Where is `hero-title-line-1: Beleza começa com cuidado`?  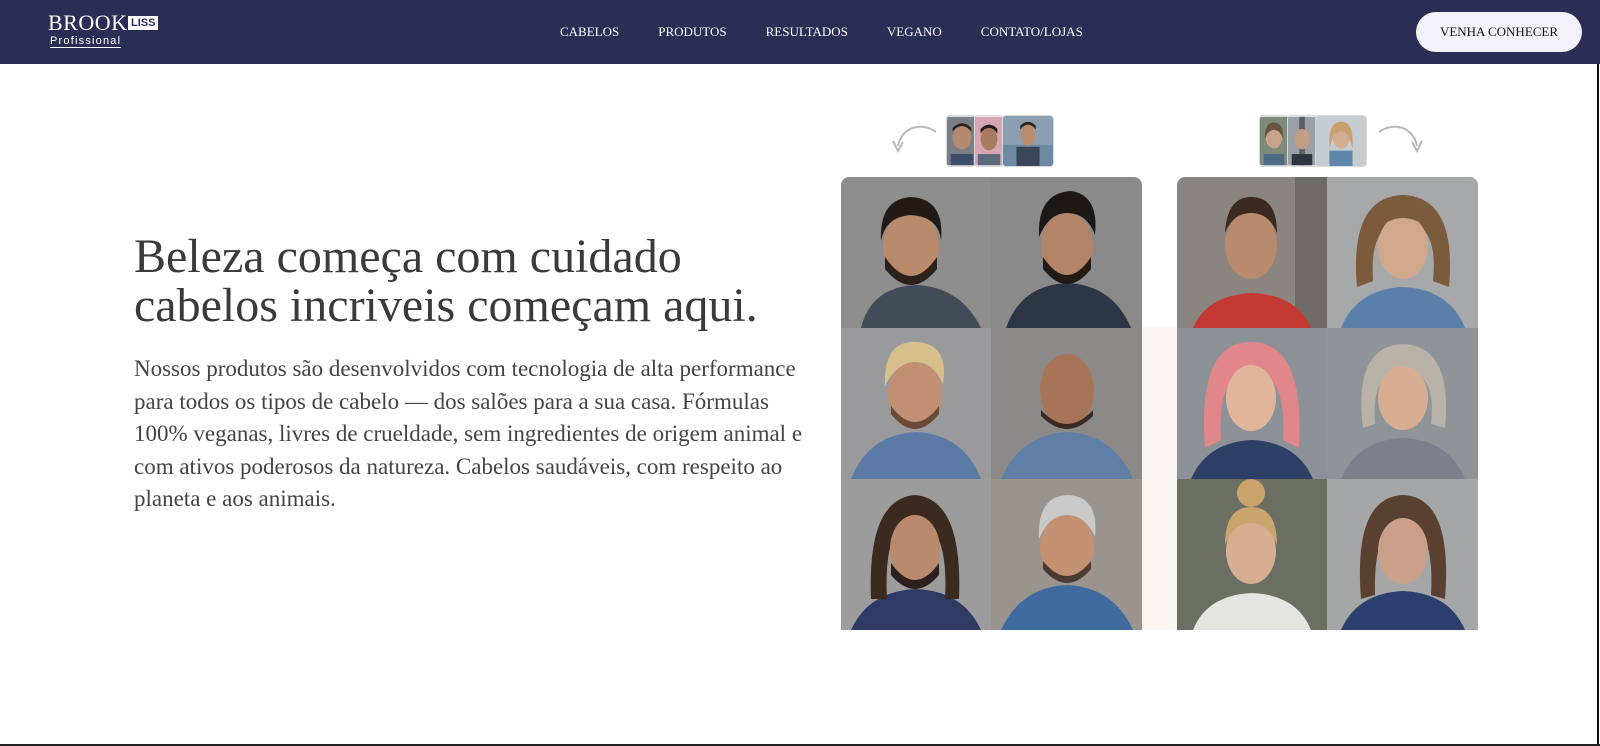 hero-title-line-1: Beleza começa com cuidado is located at coordinates (408, 256).